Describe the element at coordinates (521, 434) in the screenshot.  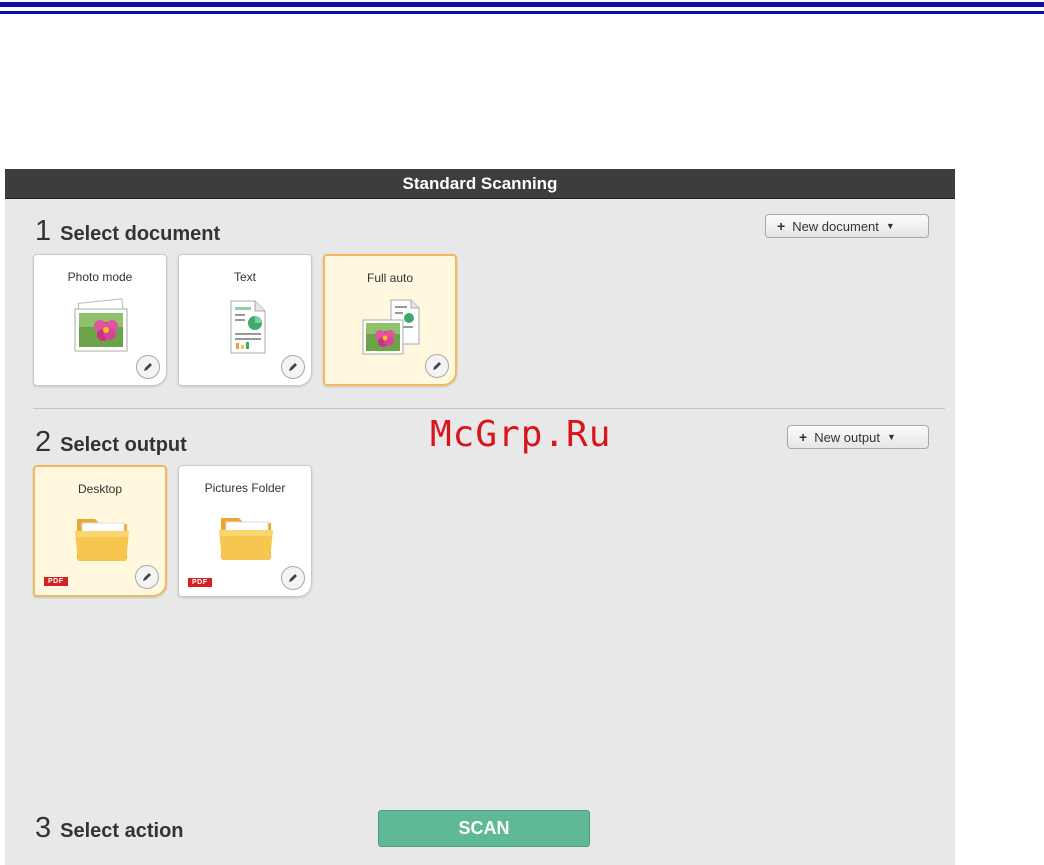
I see `watermark: McGrp.Ru` at that location.